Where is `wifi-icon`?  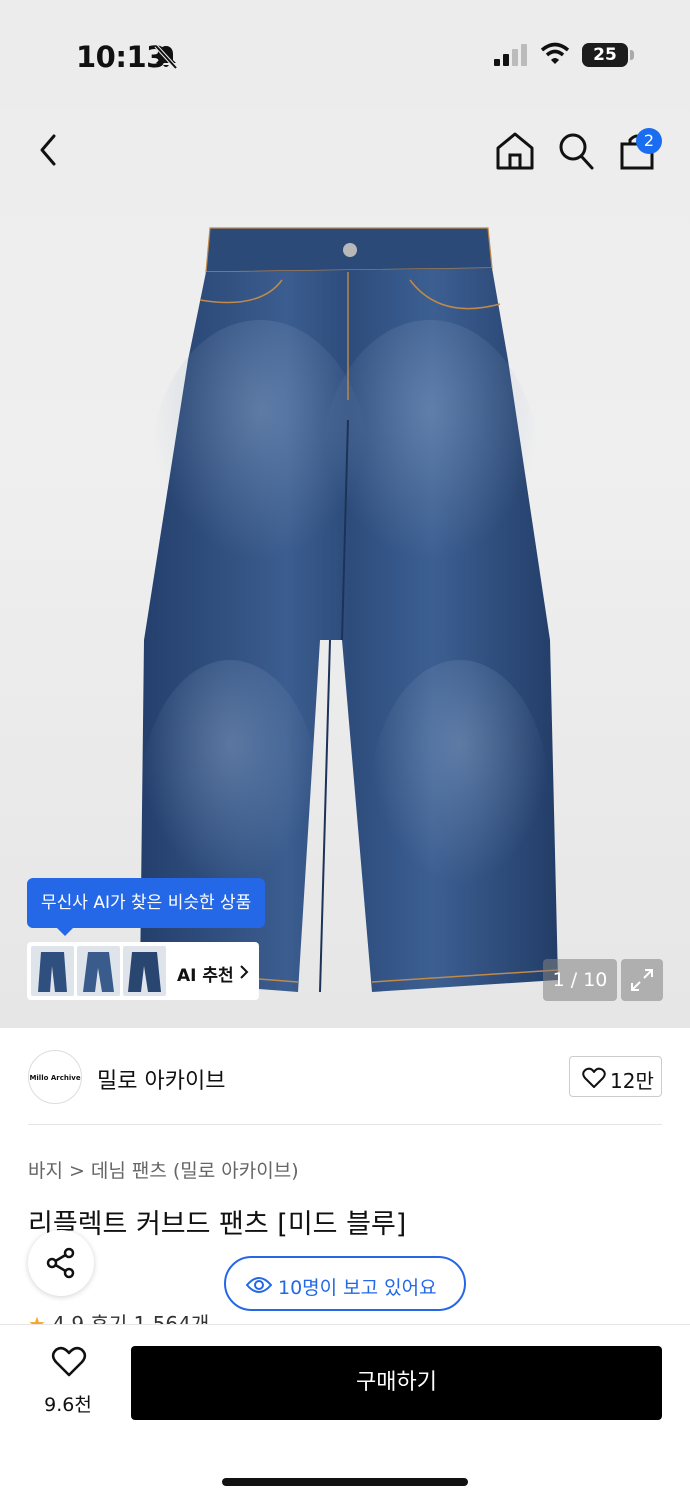
wifi-icon is located at coordinates (555, 53).